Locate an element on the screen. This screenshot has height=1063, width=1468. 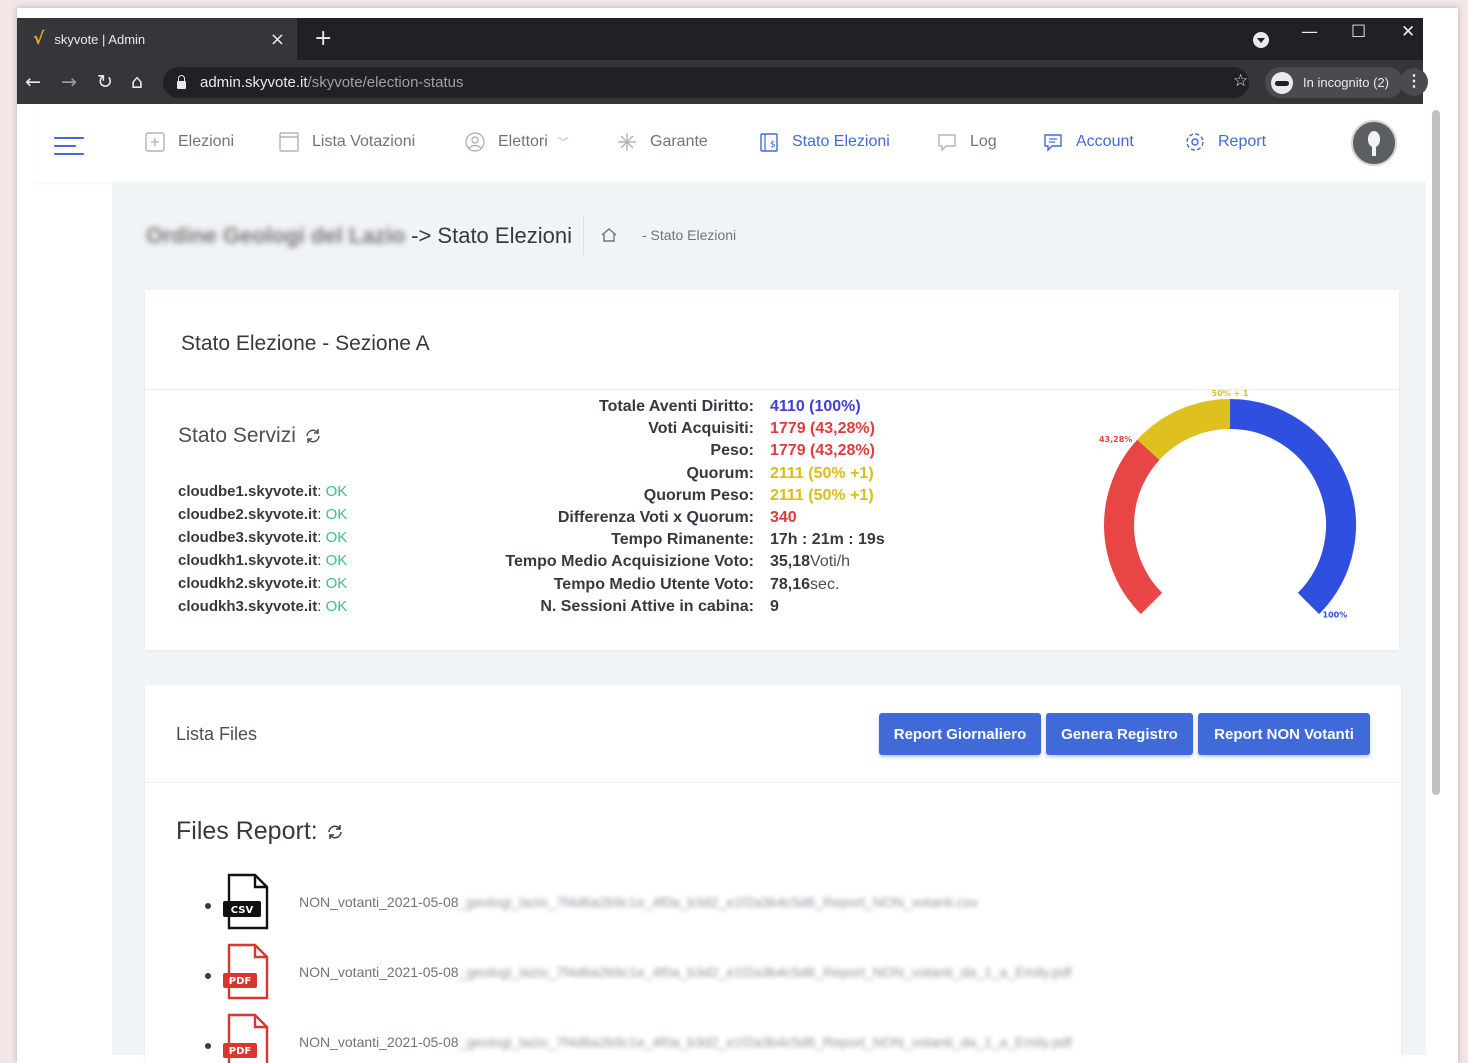
skyvote-favicon-icon: √ is located at coordinates (39, 39).